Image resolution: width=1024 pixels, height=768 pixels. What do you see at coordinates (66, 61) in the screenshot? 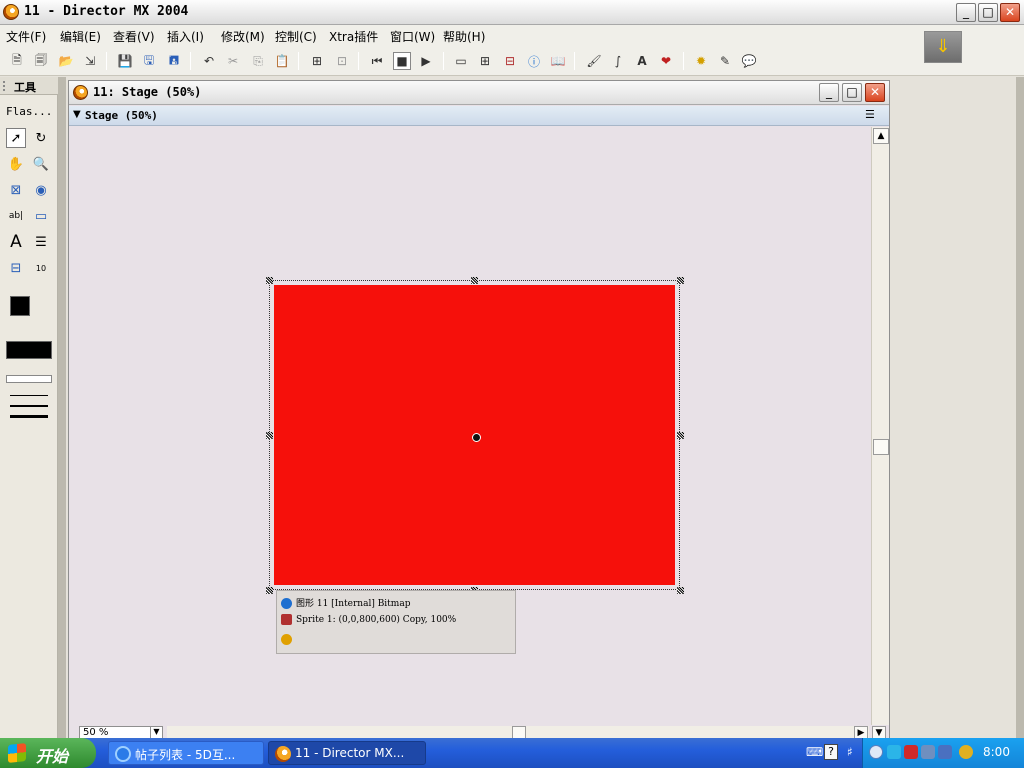
I see `open-folder-icon: 📂` at bounding box center [66, 61].